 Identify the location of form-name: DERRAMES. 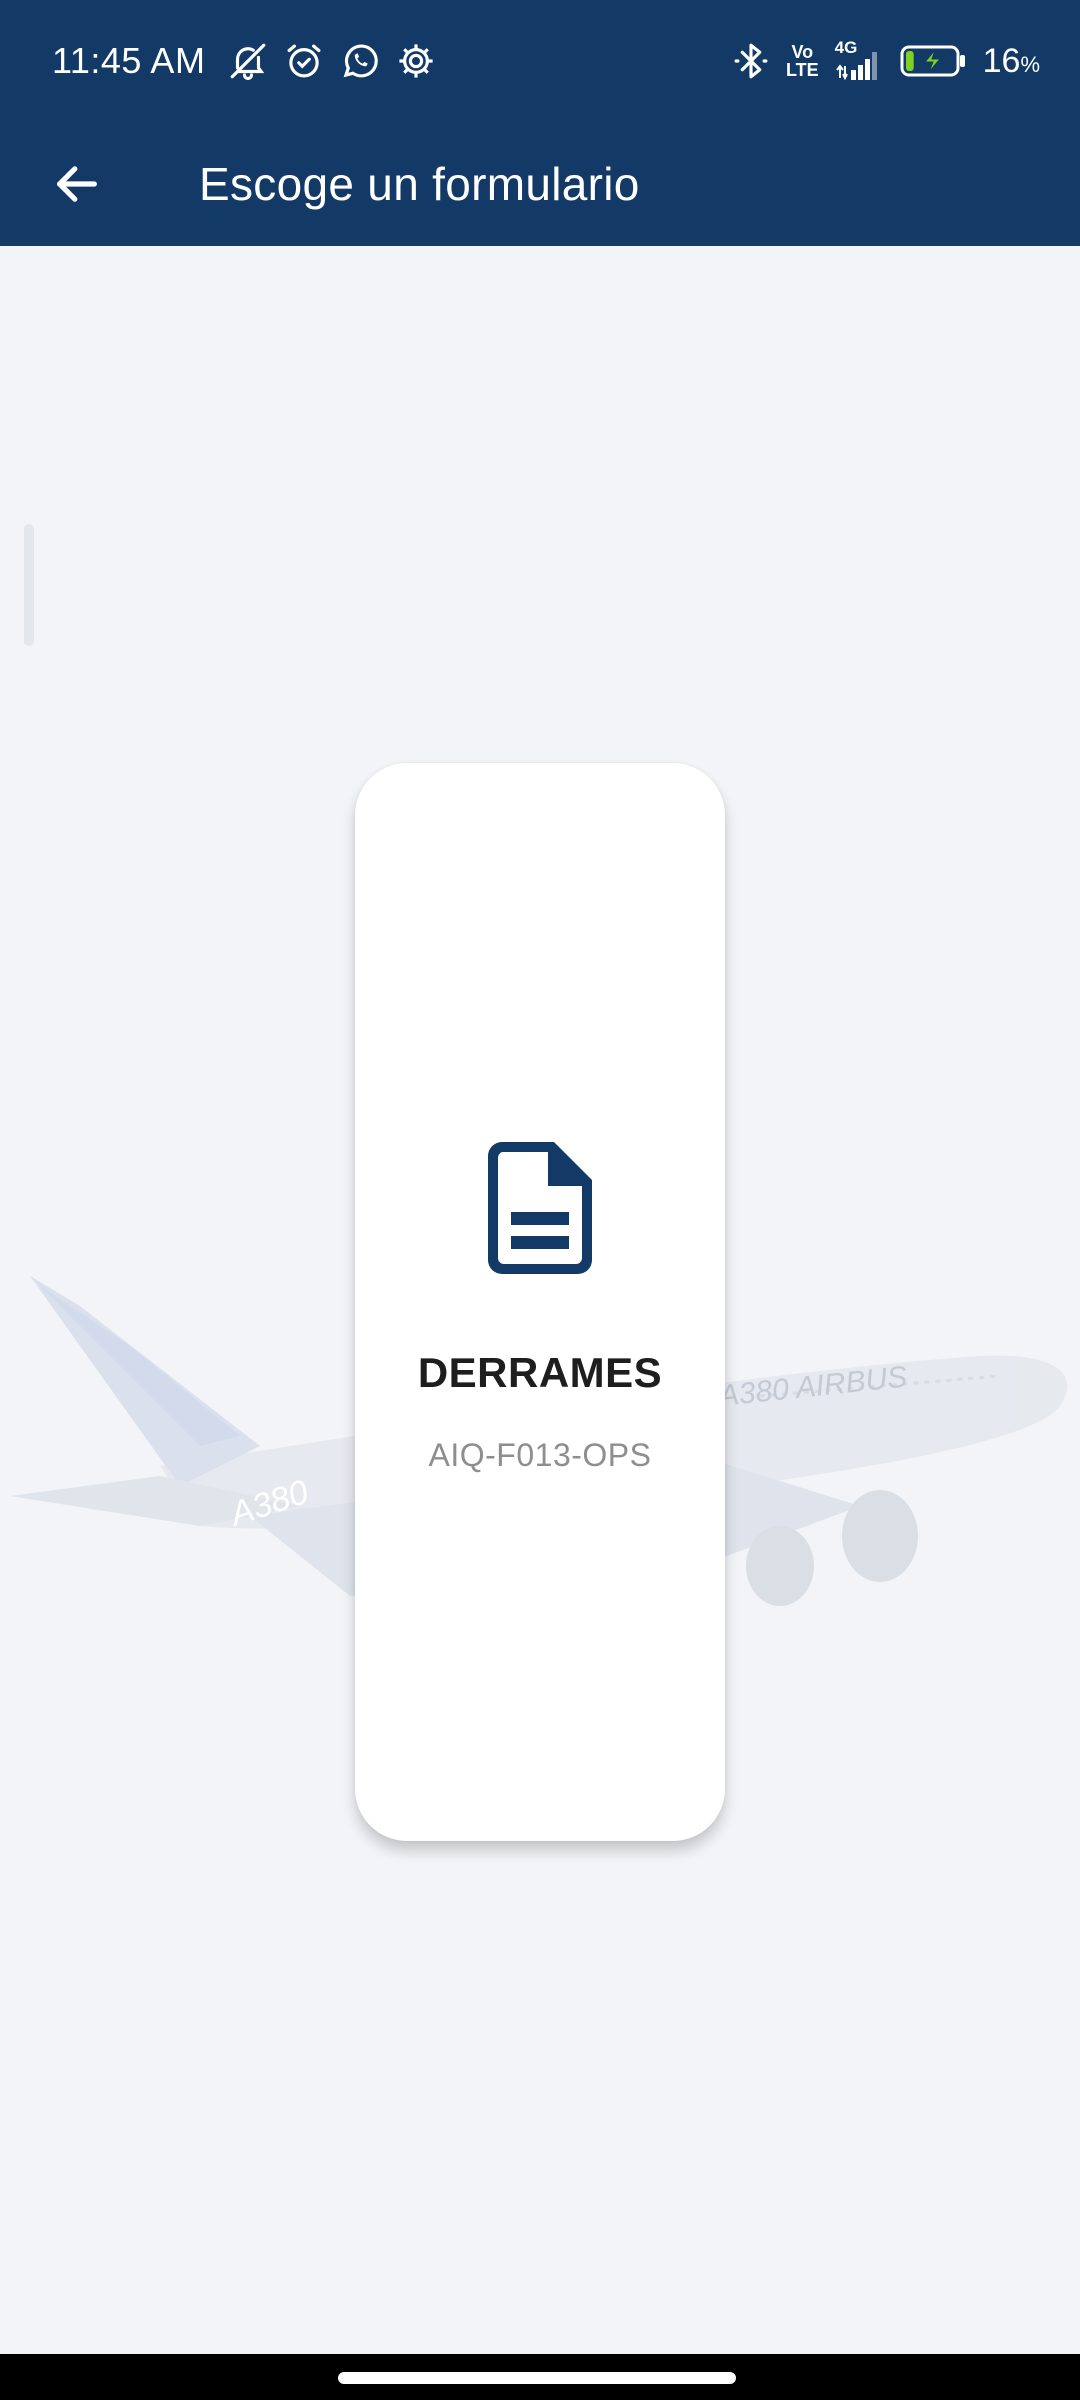
(540, 1372).